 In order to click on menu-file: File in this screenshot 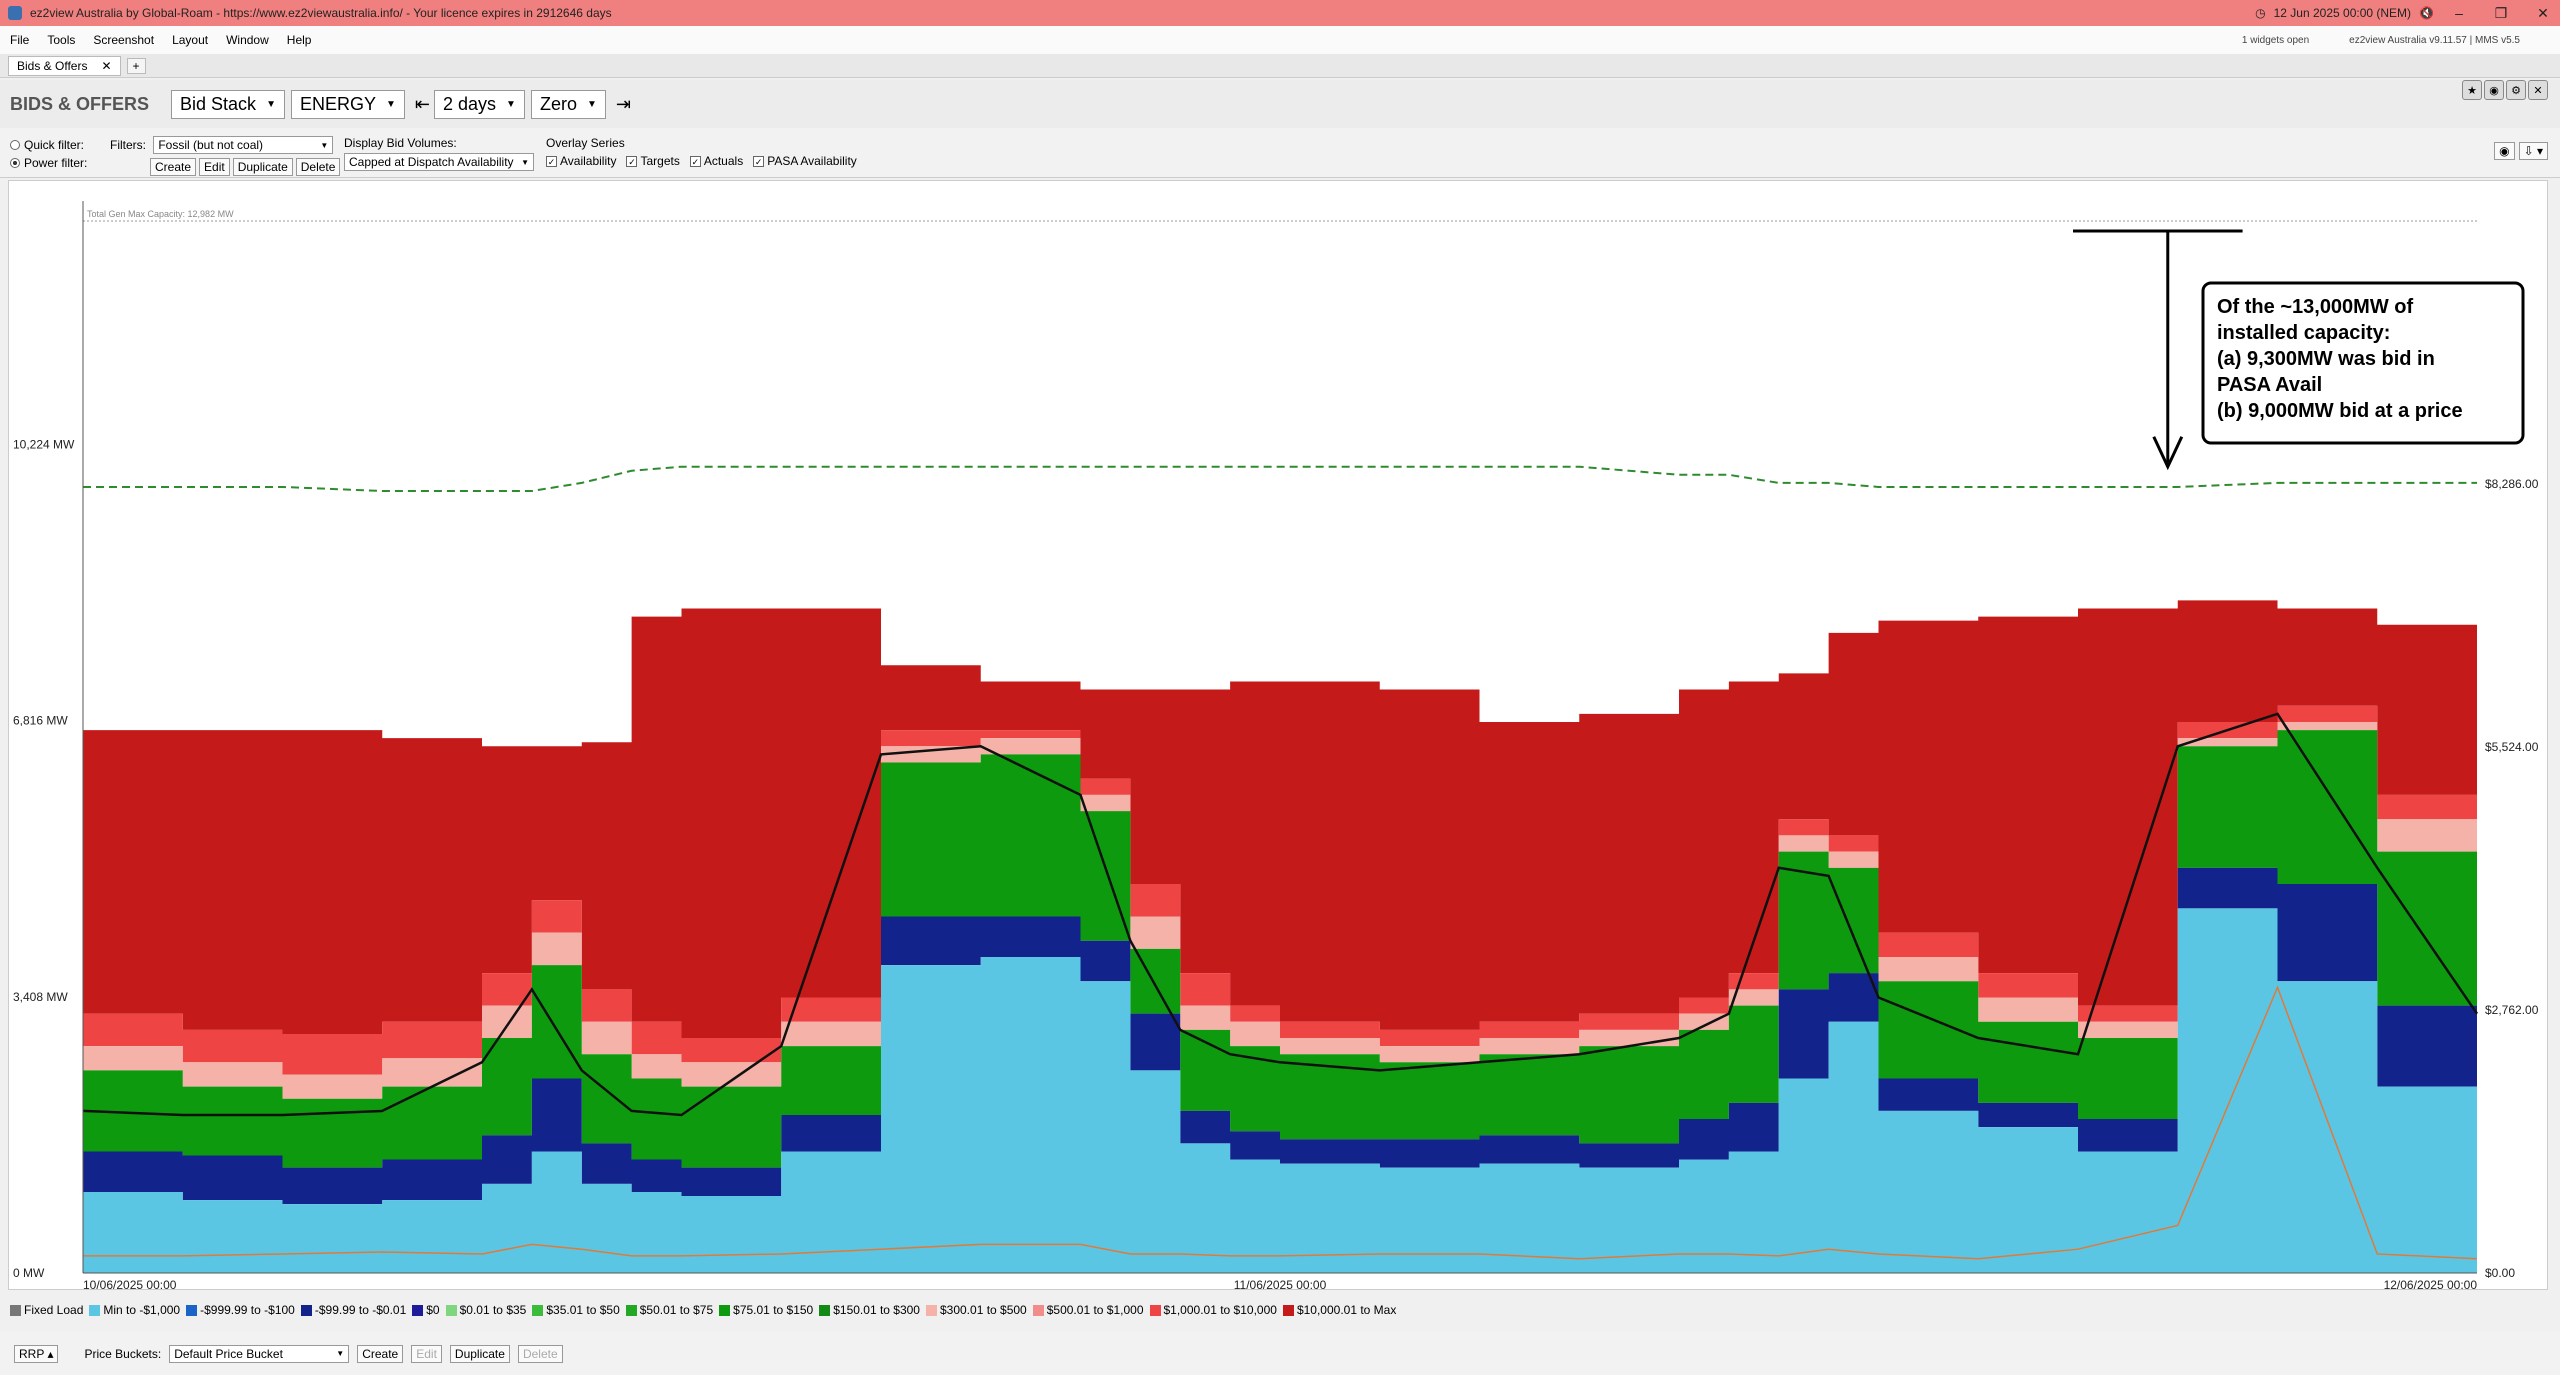, I will do `click(19, 40)`.